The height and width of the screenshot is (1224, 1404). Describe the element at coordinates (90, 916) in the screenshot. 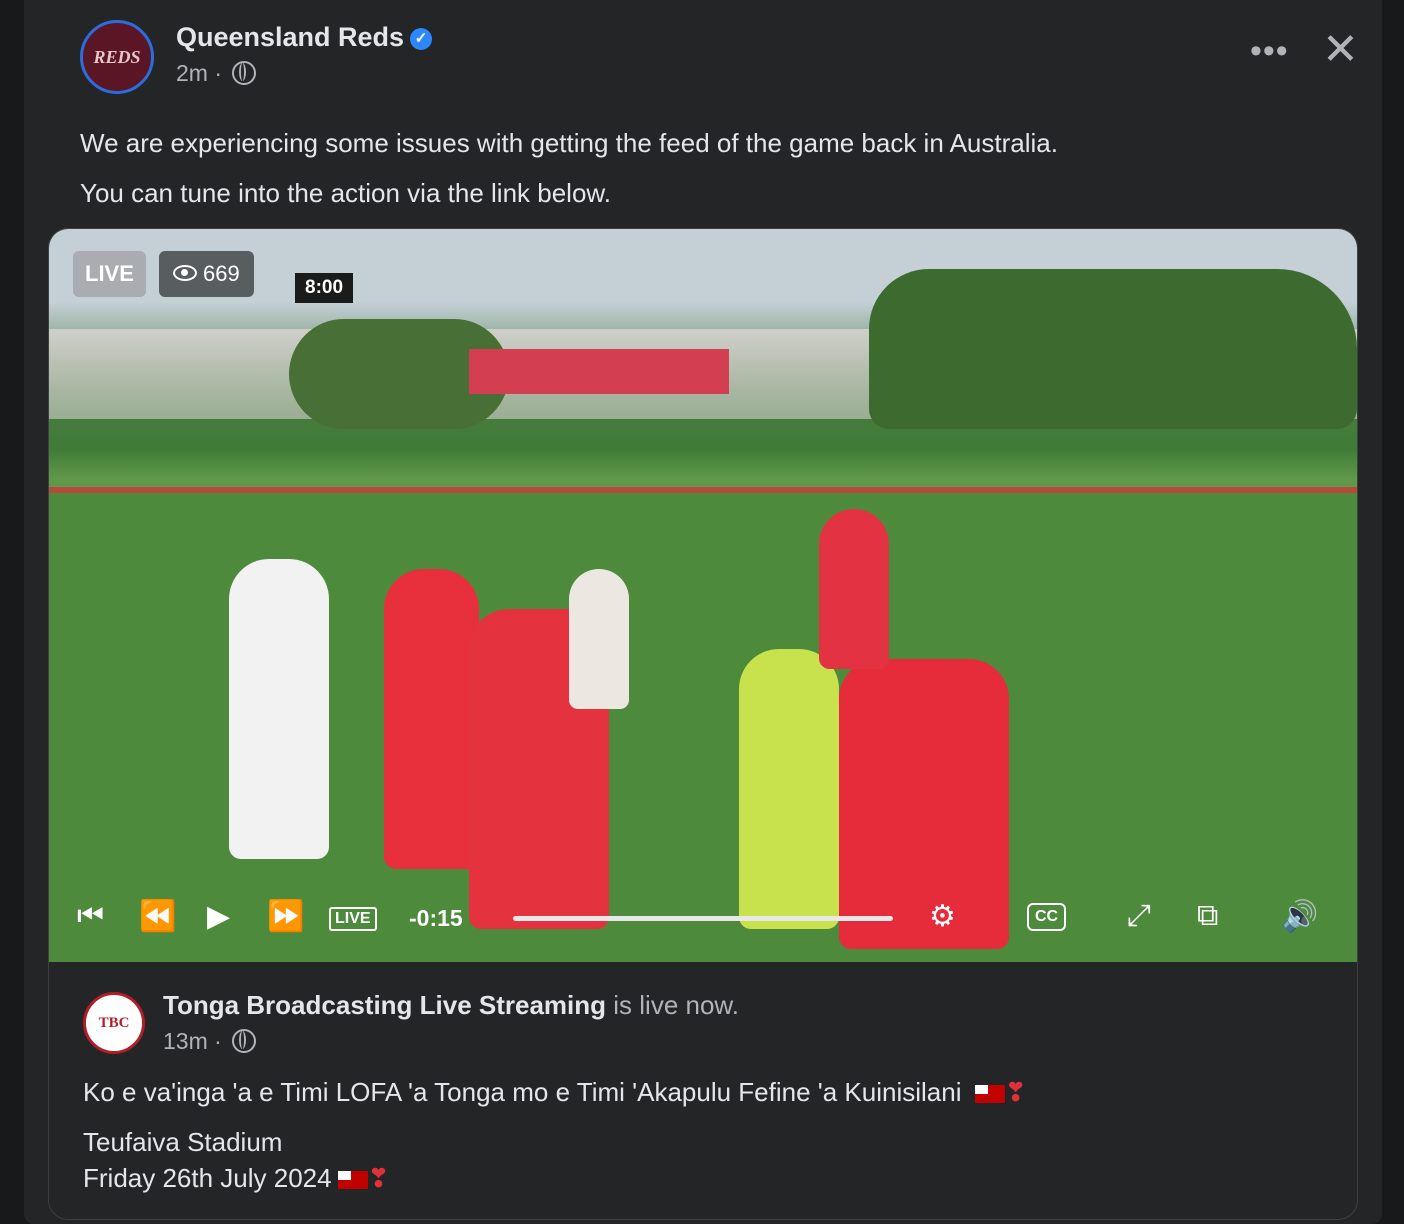

I see `skip-back-icon: ⏮` at that location.